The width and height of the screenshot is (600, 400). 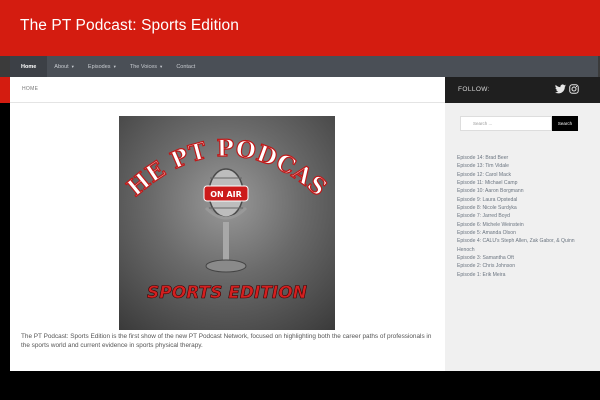 What do you see at coordinates (30, 89) in the screenshot?
I see `breadcrumb: HOME` at bounding box center [30, 89].